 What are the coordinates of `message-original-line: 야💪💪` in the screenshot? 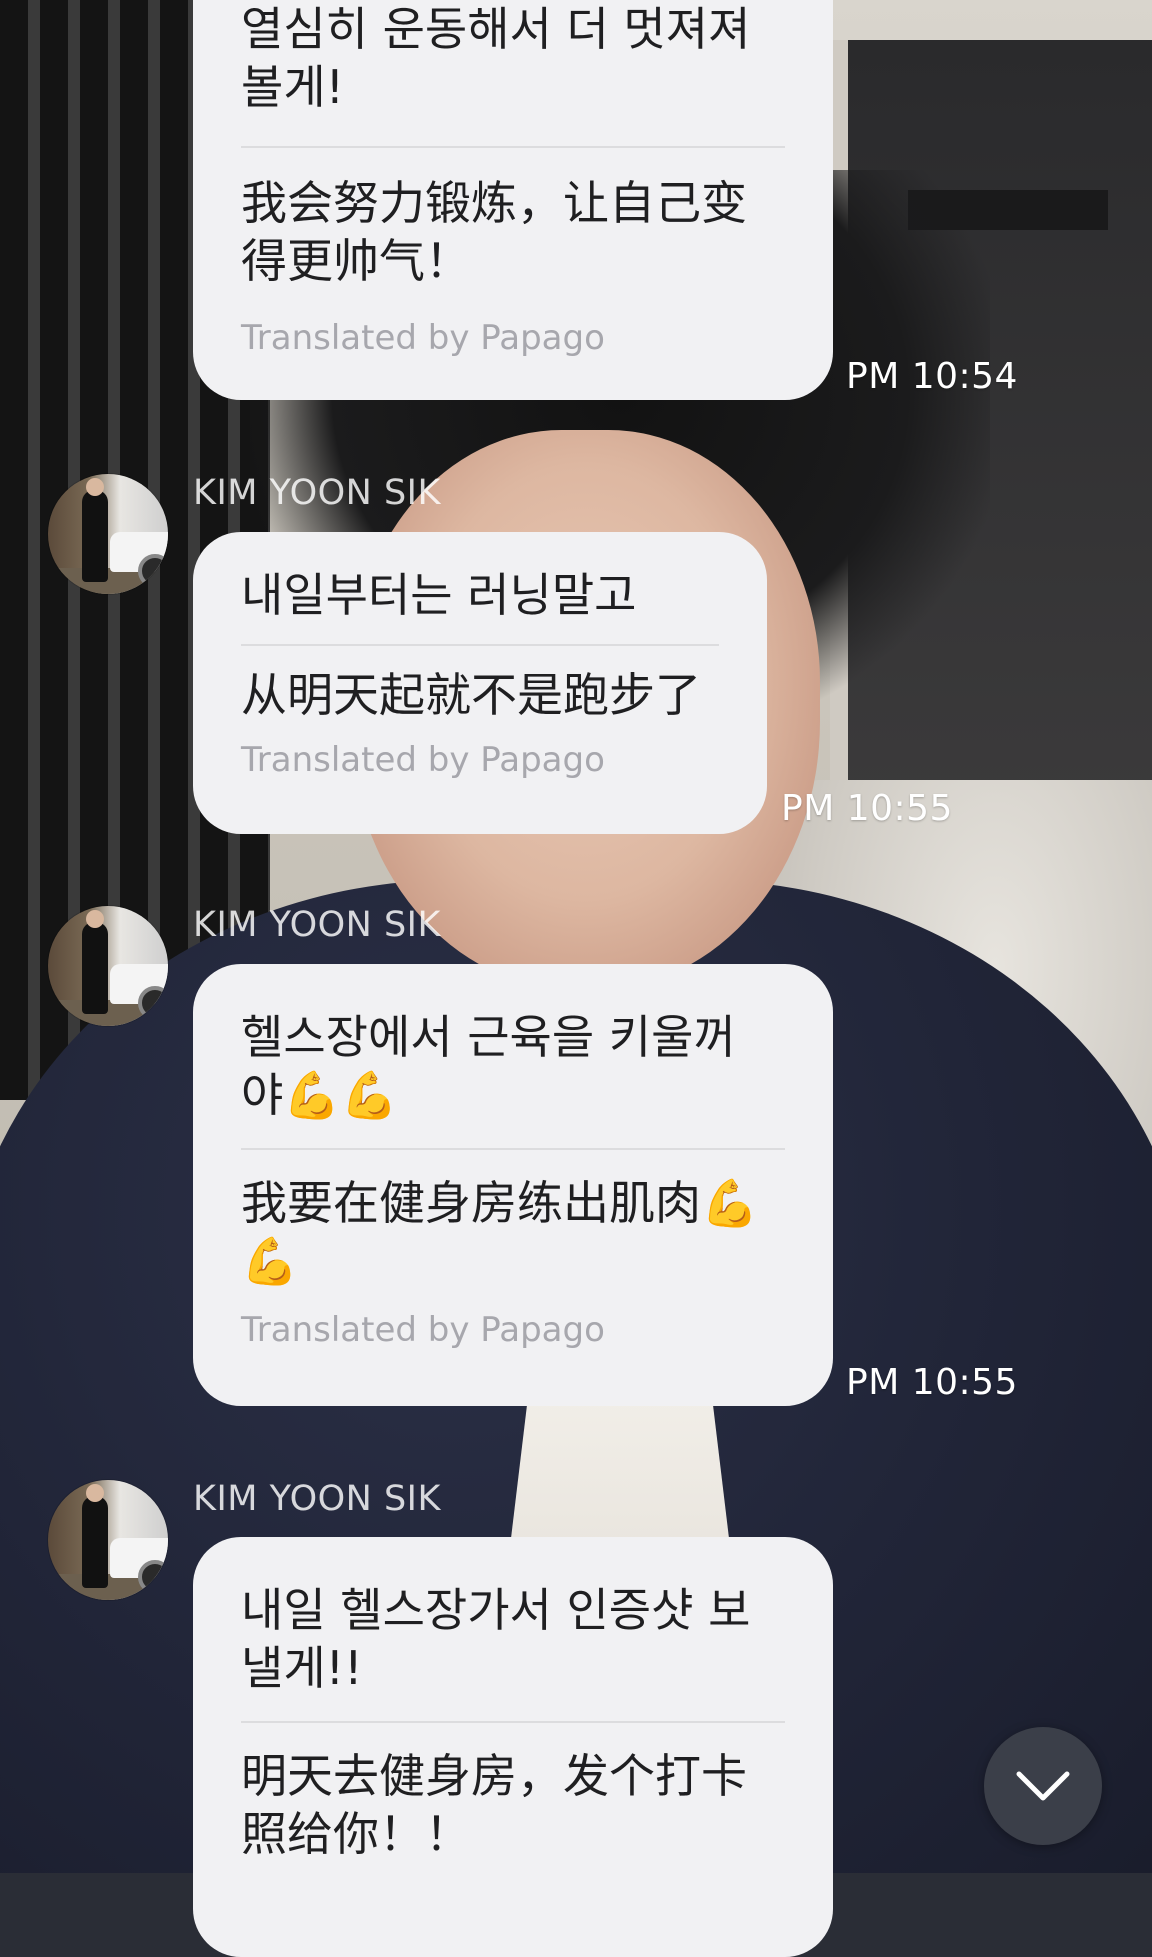 It's located at (319, 1095).